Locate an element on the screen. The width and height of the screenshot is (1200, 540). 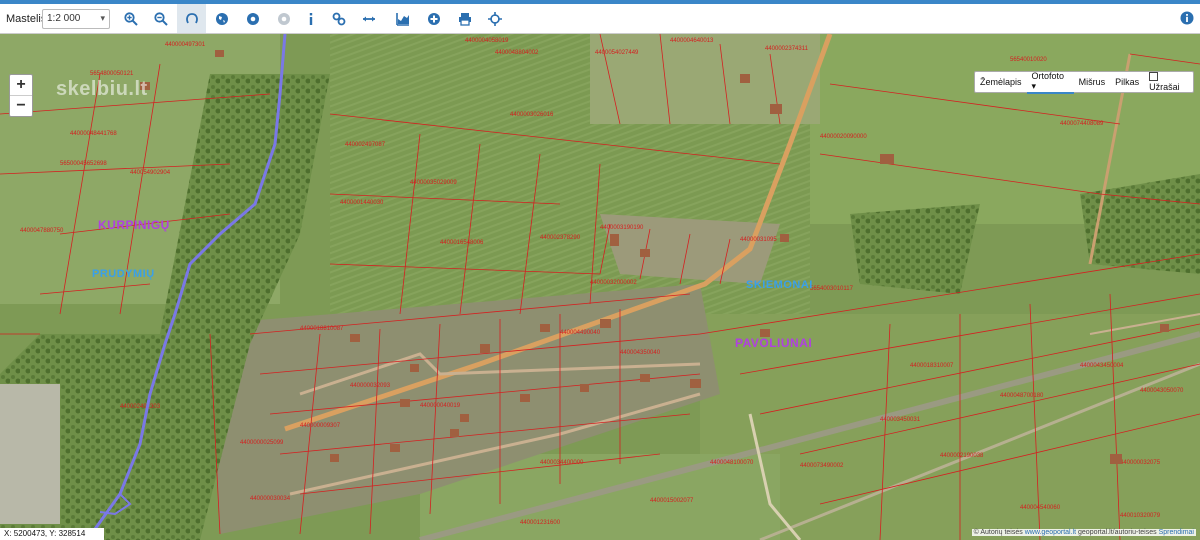
svg-text: 440002491303 is located at coordinates (140, 407).